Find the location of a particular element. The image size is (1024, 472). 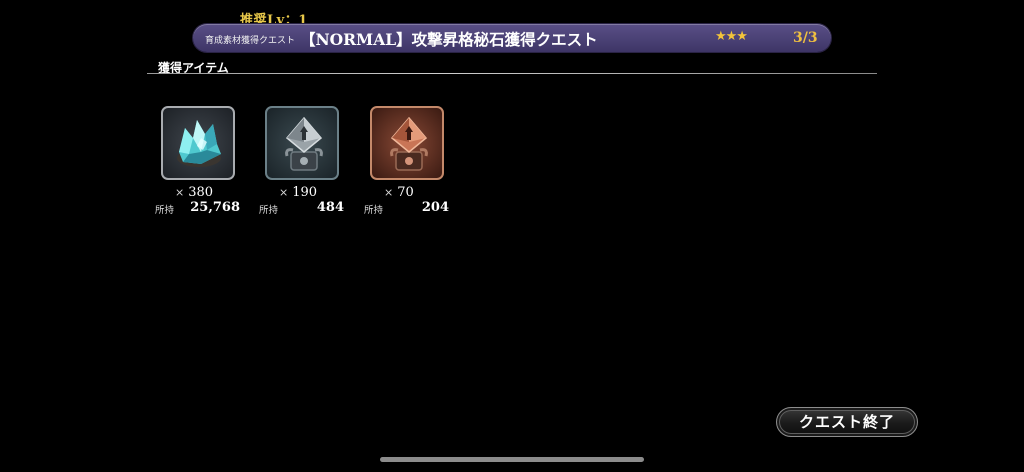

reward-item: × 190 所持 484 is located at coordinates (310, 161).